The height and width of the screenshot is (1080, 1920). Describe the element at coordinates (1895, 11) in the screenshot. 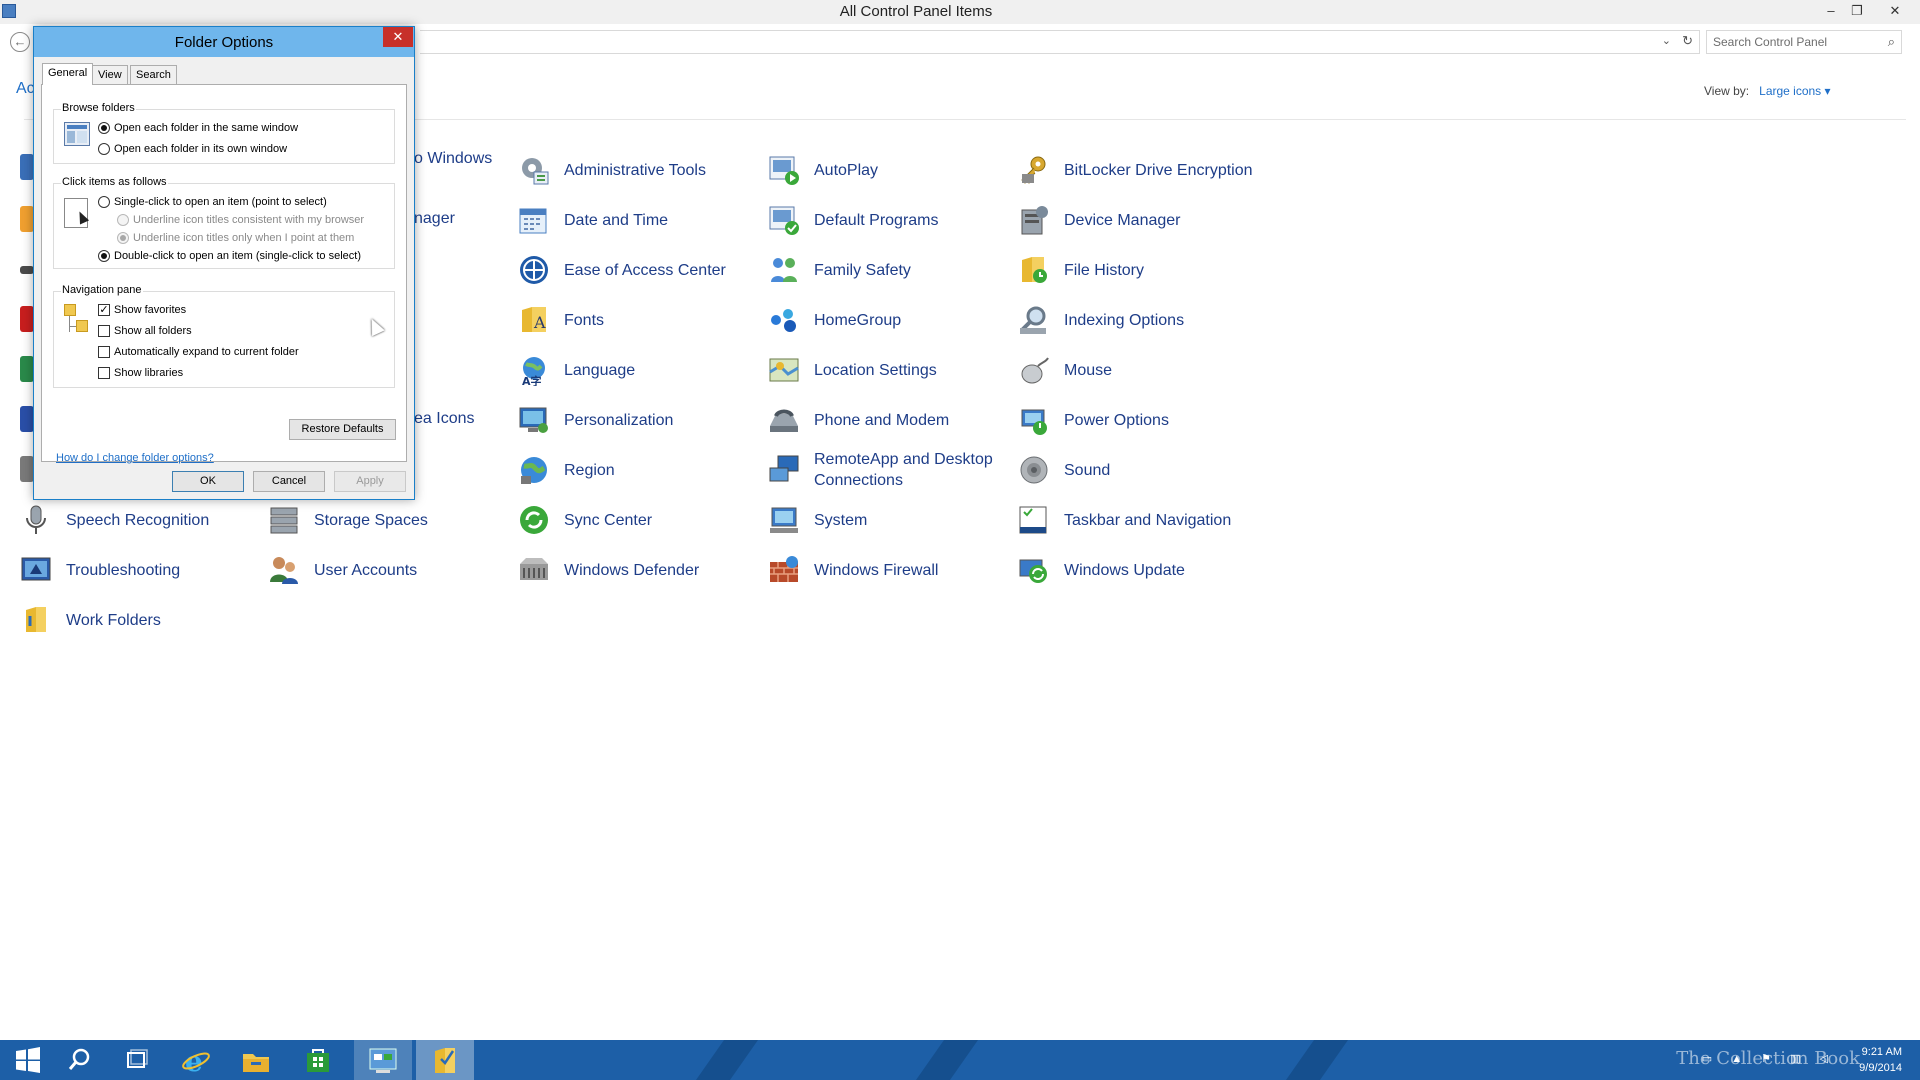

I see `close-window-button: ✕` at that location.